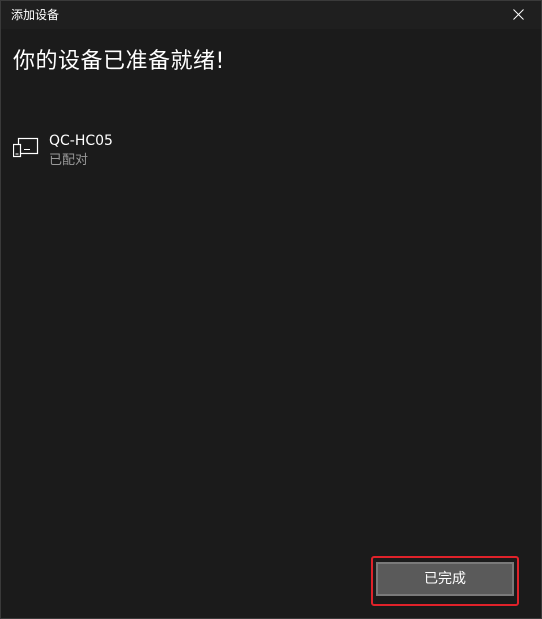  I want to click on device-status: 已配对, so click(69, 160).